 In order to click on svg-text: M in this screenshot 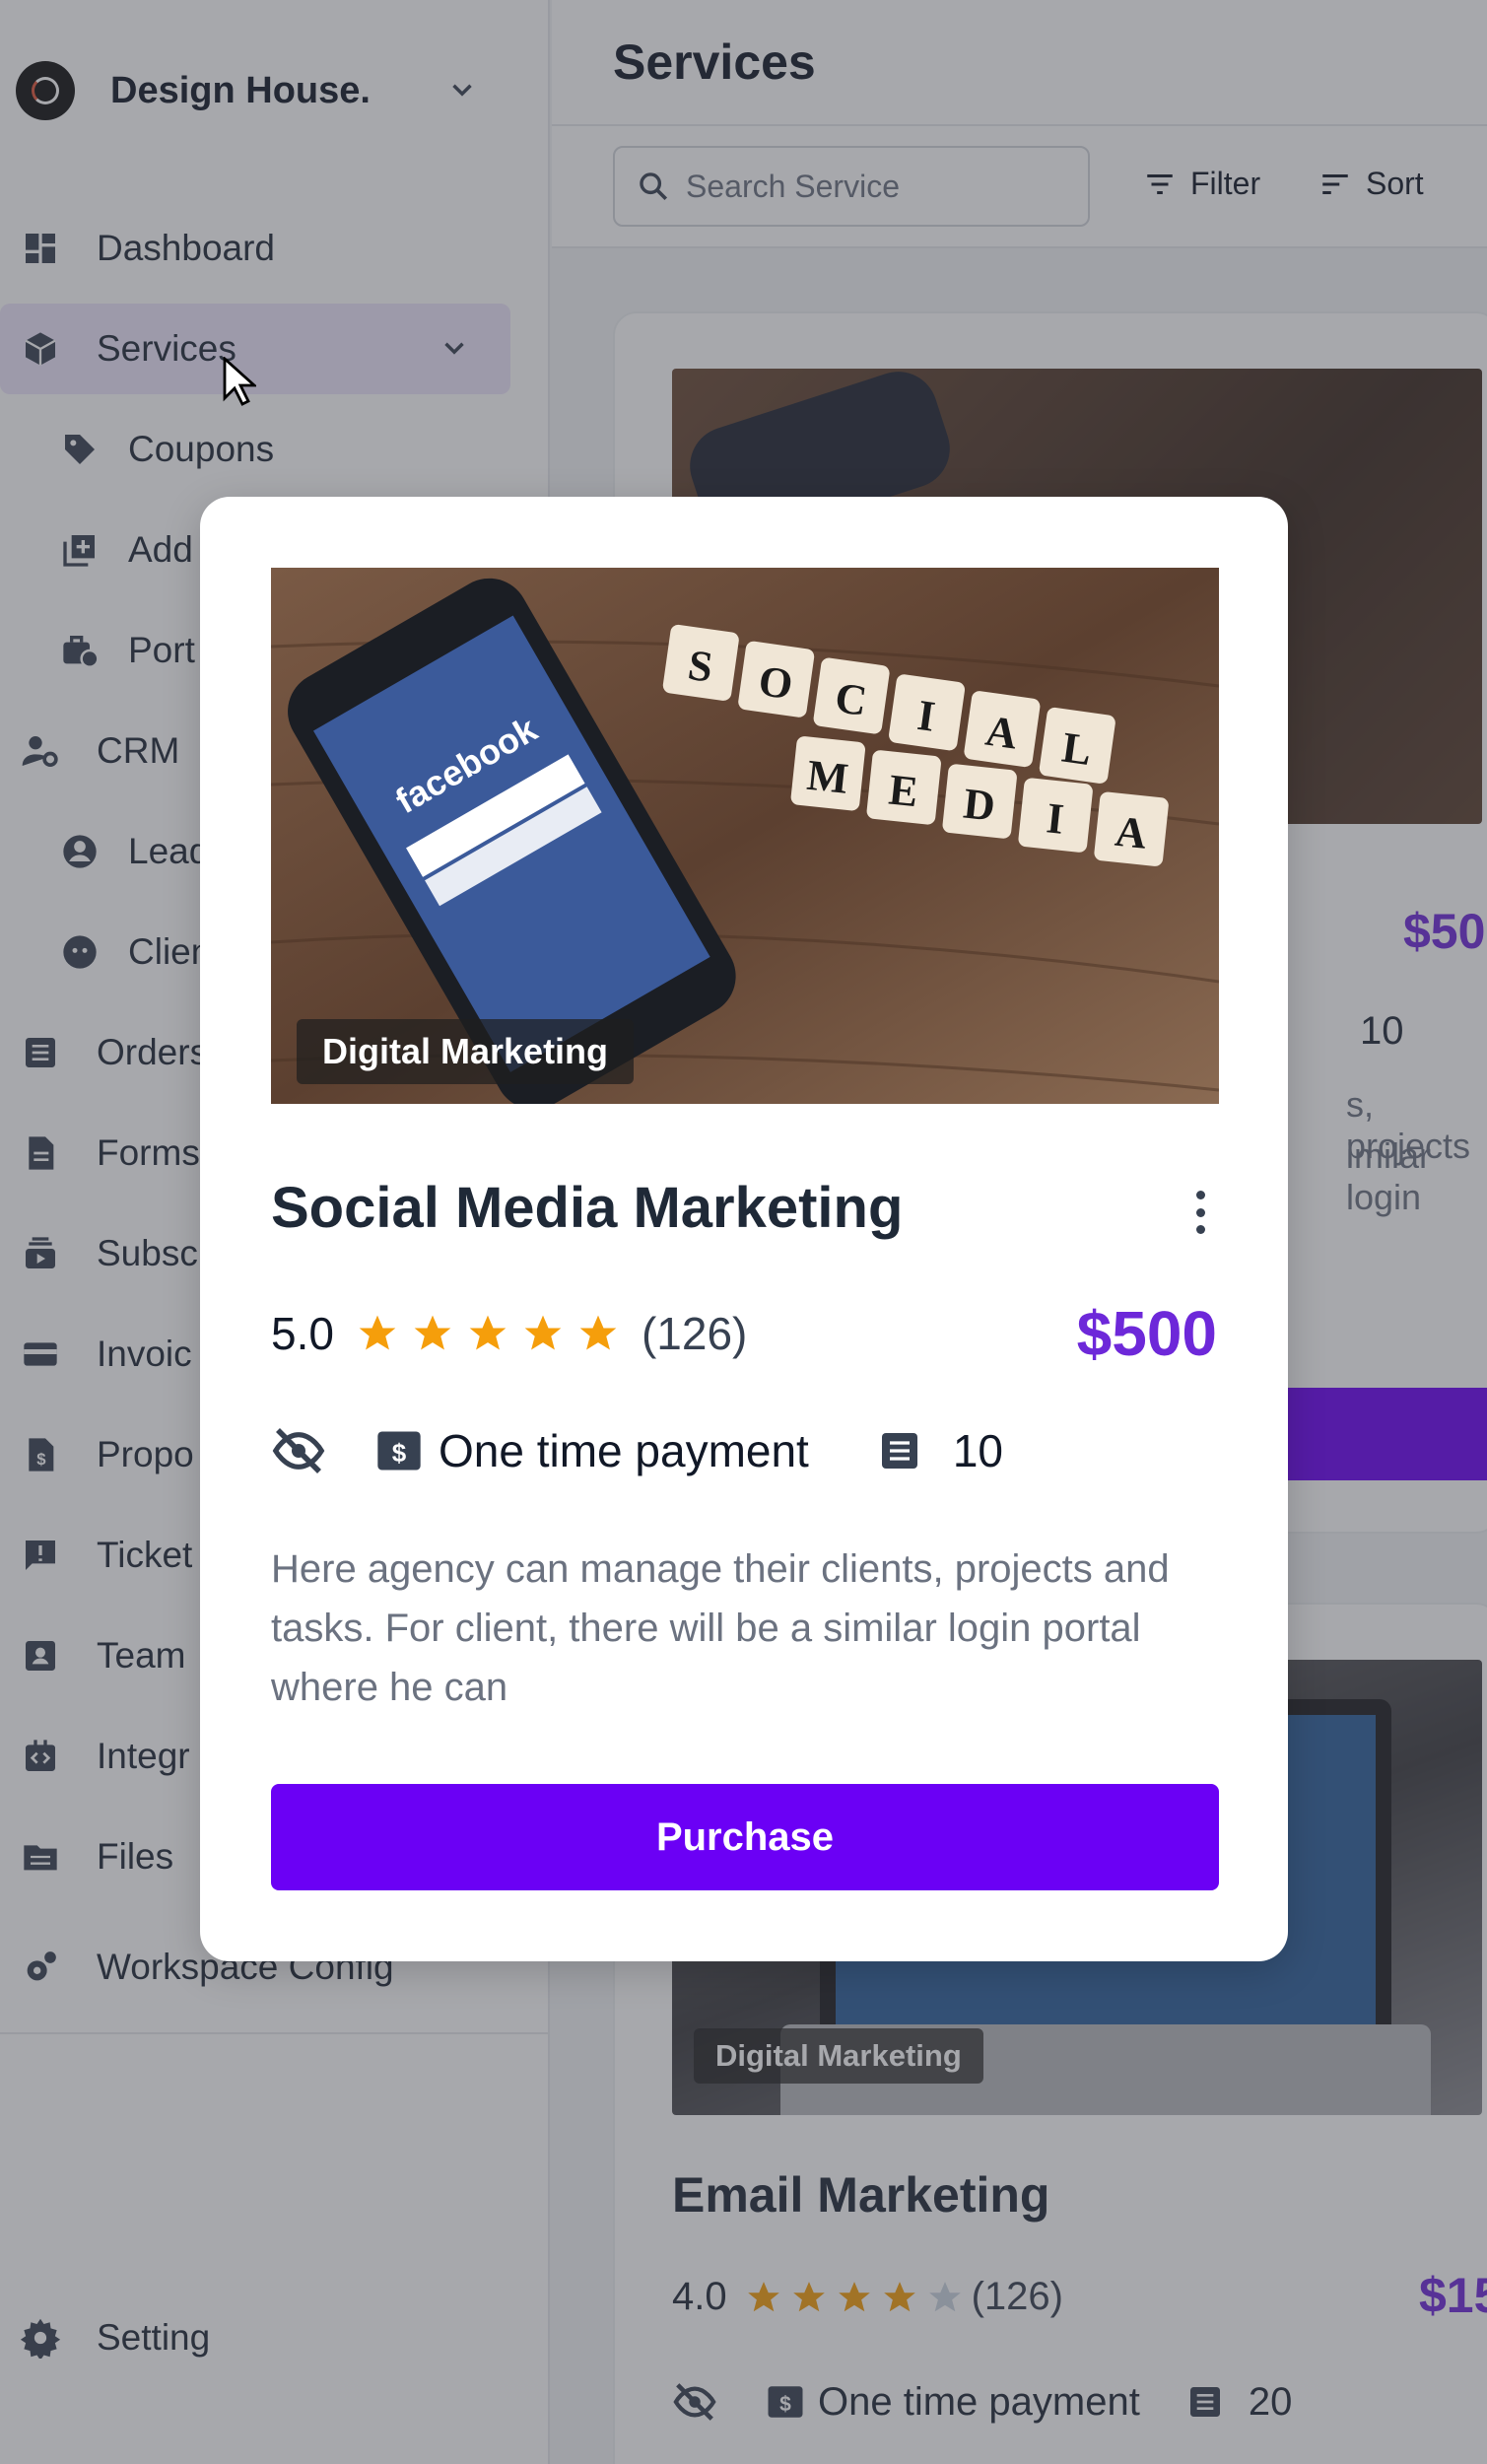, I will do `click(827, 777)`.